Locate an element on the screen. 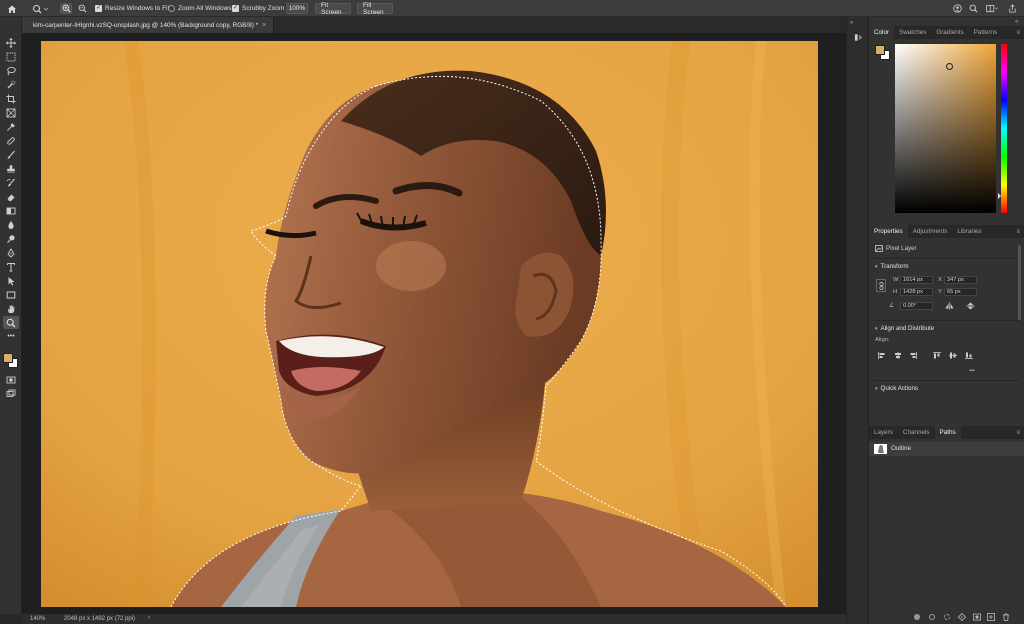 The height and width of the screenshot is (624, 1024). color-picker-field is located at coordinates (945, 128).